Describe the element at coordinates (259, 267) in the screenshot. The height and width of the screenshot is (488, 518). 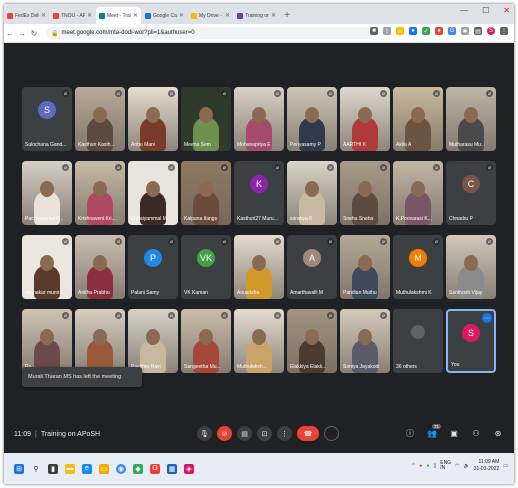
I see `participant-tile: ⌀ Anusrisha` at that location.